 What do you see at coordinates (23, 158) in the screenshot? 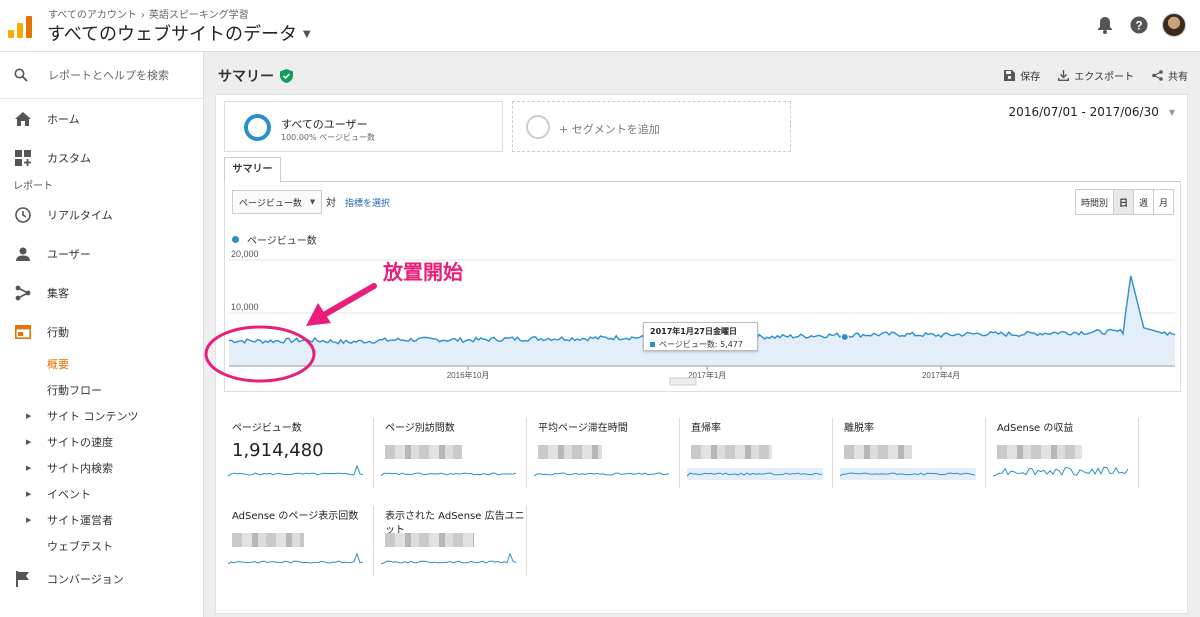
I see `dashboard-icon` at bounding box center [23, 158].